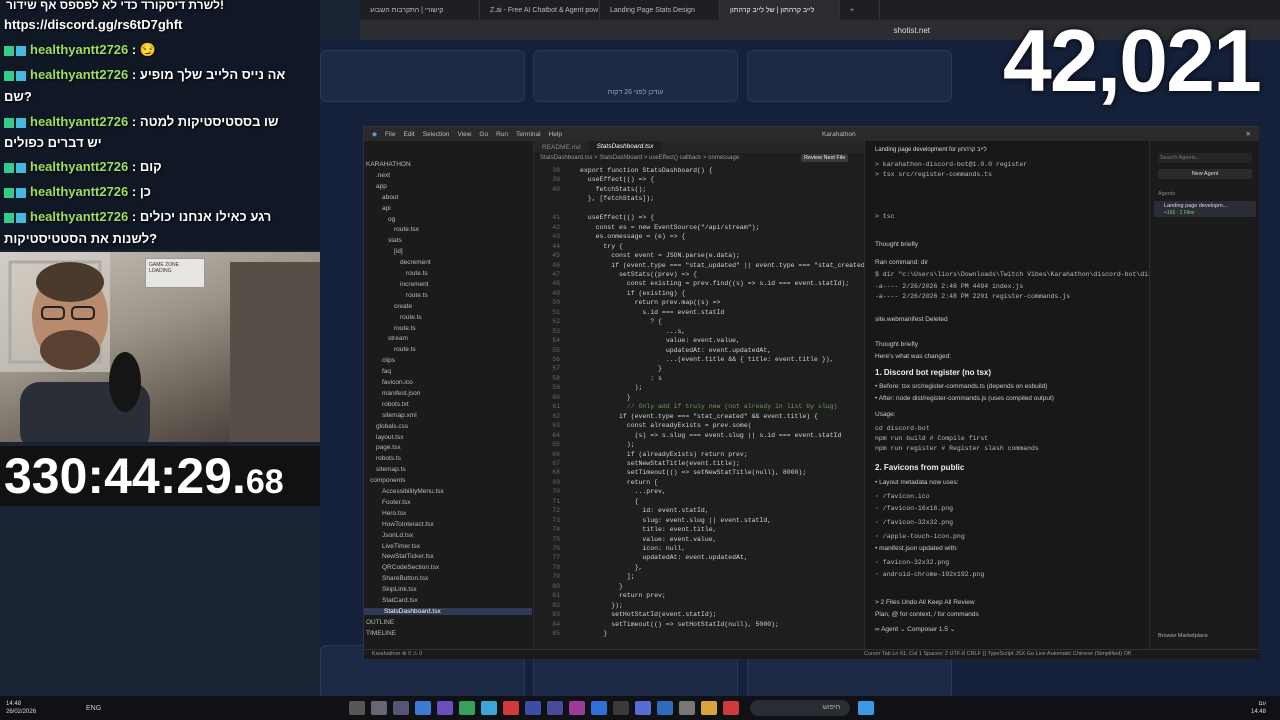 The width and height of the screenshot is (1280, 720). Describe the element at coordinates (780, 10) in the screenshot. I see `browser-tab-active: לייב קרהתון | של לייב קרהתון` at that location.